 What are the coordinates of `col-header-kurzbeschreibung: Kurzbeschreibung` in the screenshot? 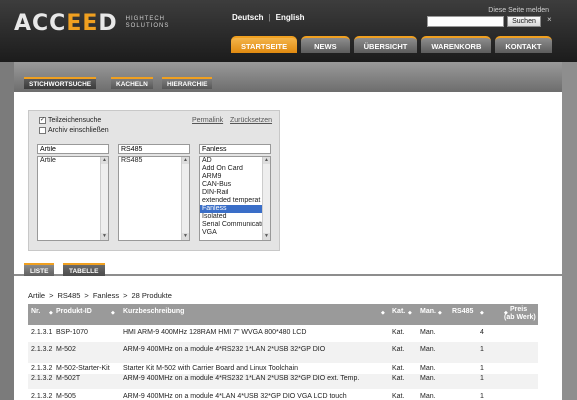 It's located at (153, 311).